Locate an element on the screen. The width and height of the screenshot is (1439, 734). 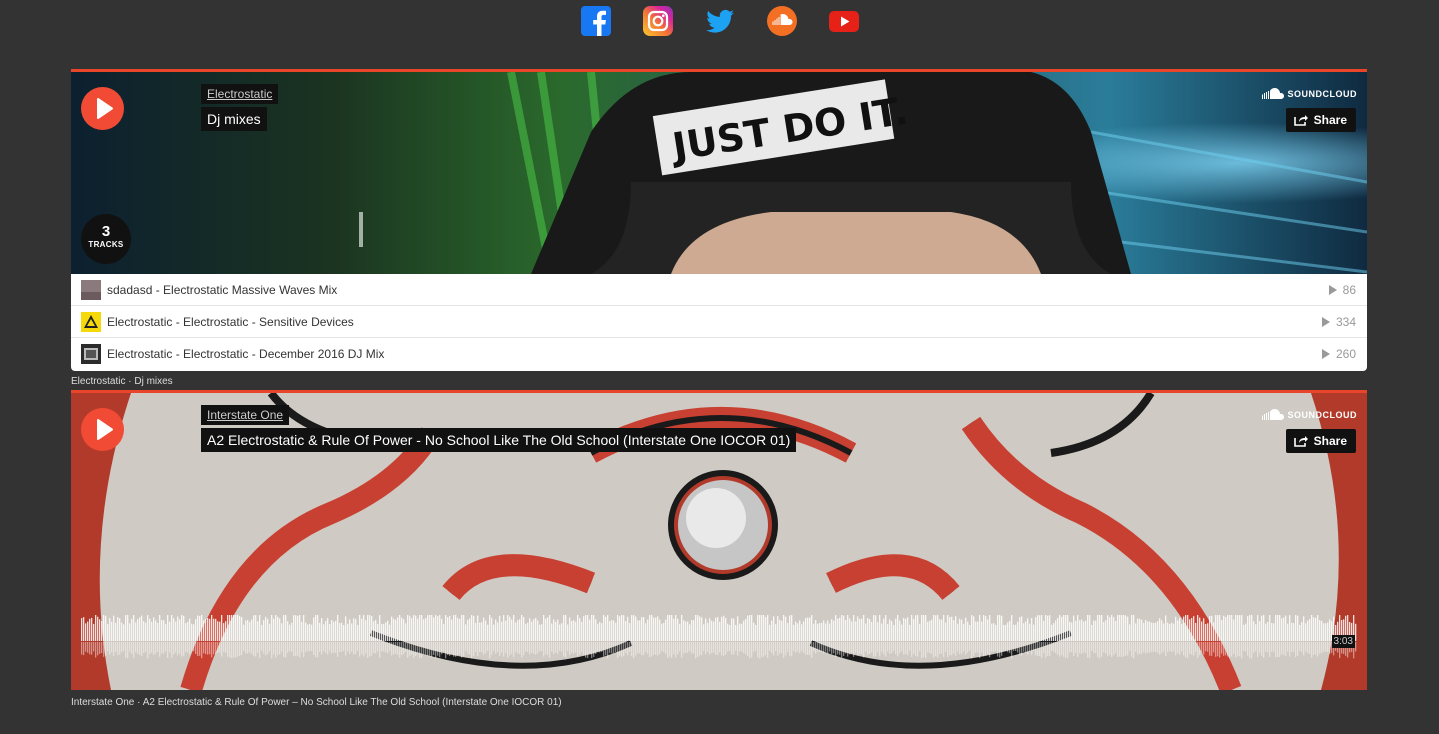
track-count-badge: 3 TRACKS is located at coordinates (106, 239).